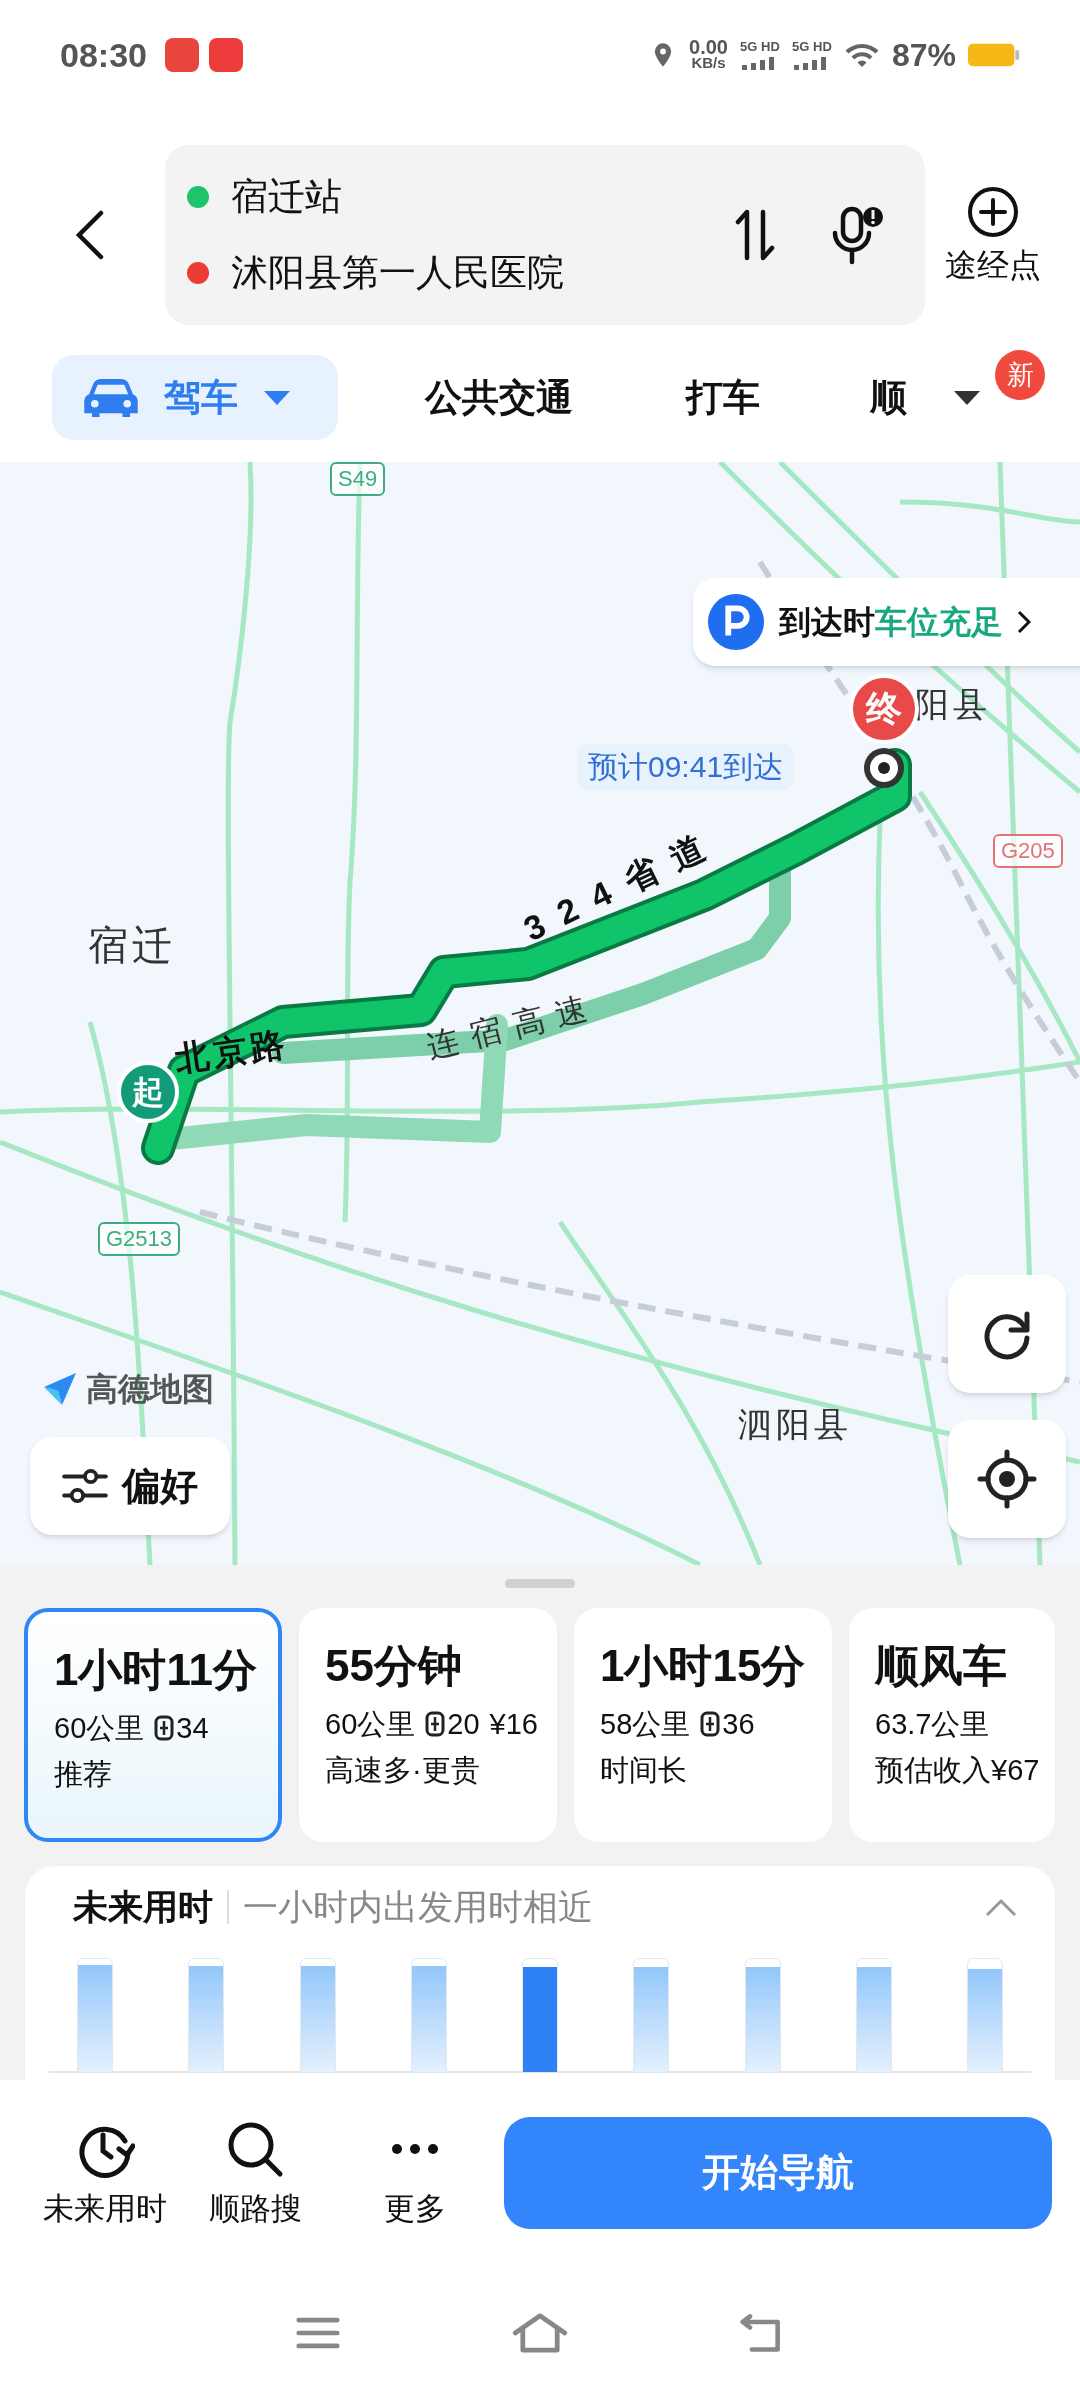  I want to click on toll-count: 34, so click(192, 1728).